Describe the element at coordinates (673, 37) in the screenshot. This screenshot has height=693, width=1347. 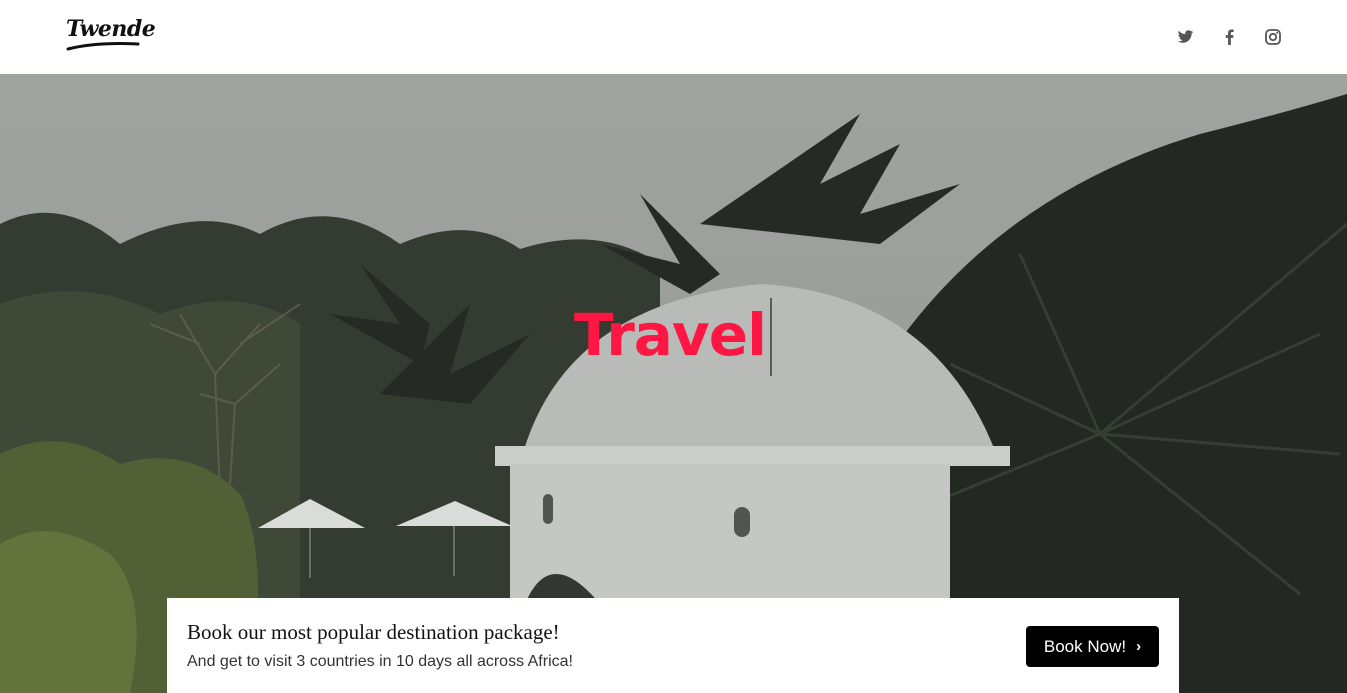
I see `site-header: Twende` at that location.